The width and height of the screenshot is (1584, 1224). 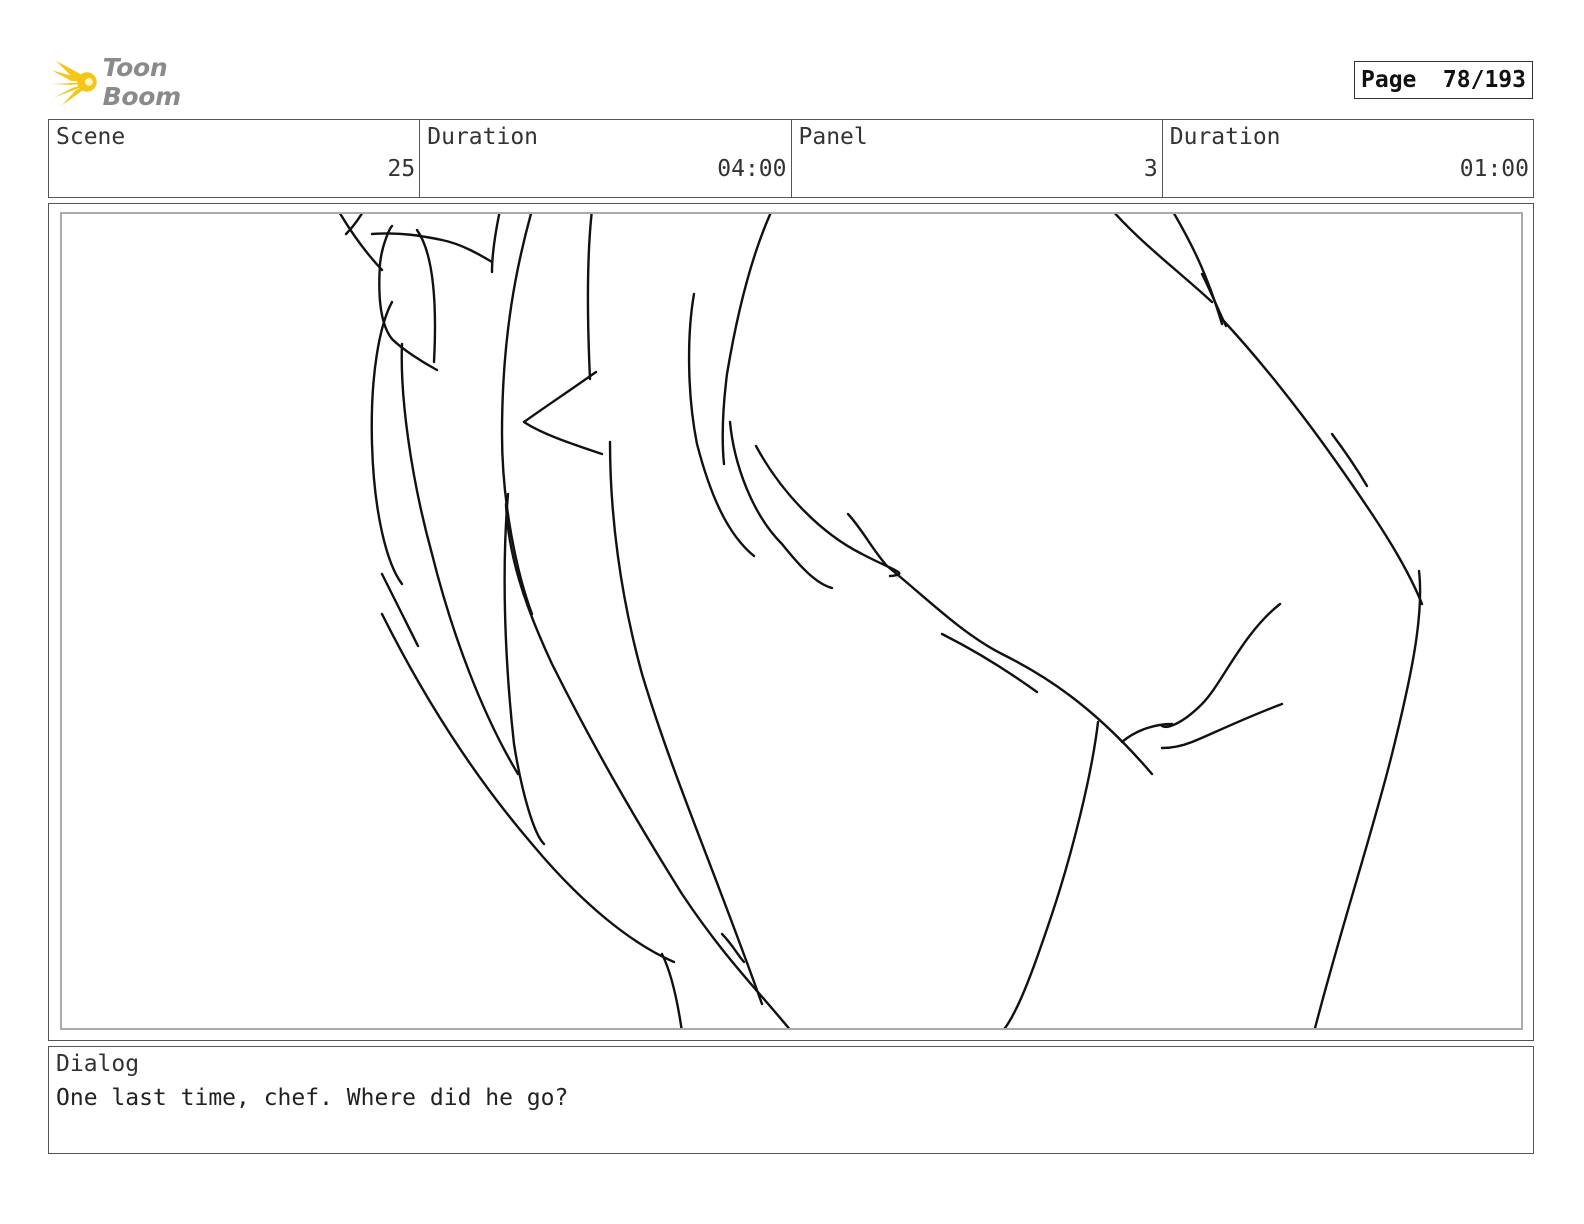 What do you see at coordinates (977, 158) in the screenshot?
I see `panel-cell: Panel 3` at bounding box center [977, 158].